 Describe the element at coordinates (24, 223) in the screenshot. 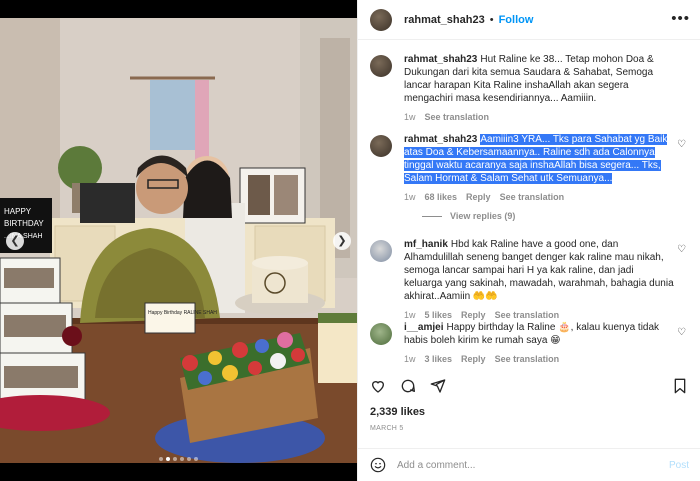

I see `cake-sign-line2: BIRTHDAY` at that location.